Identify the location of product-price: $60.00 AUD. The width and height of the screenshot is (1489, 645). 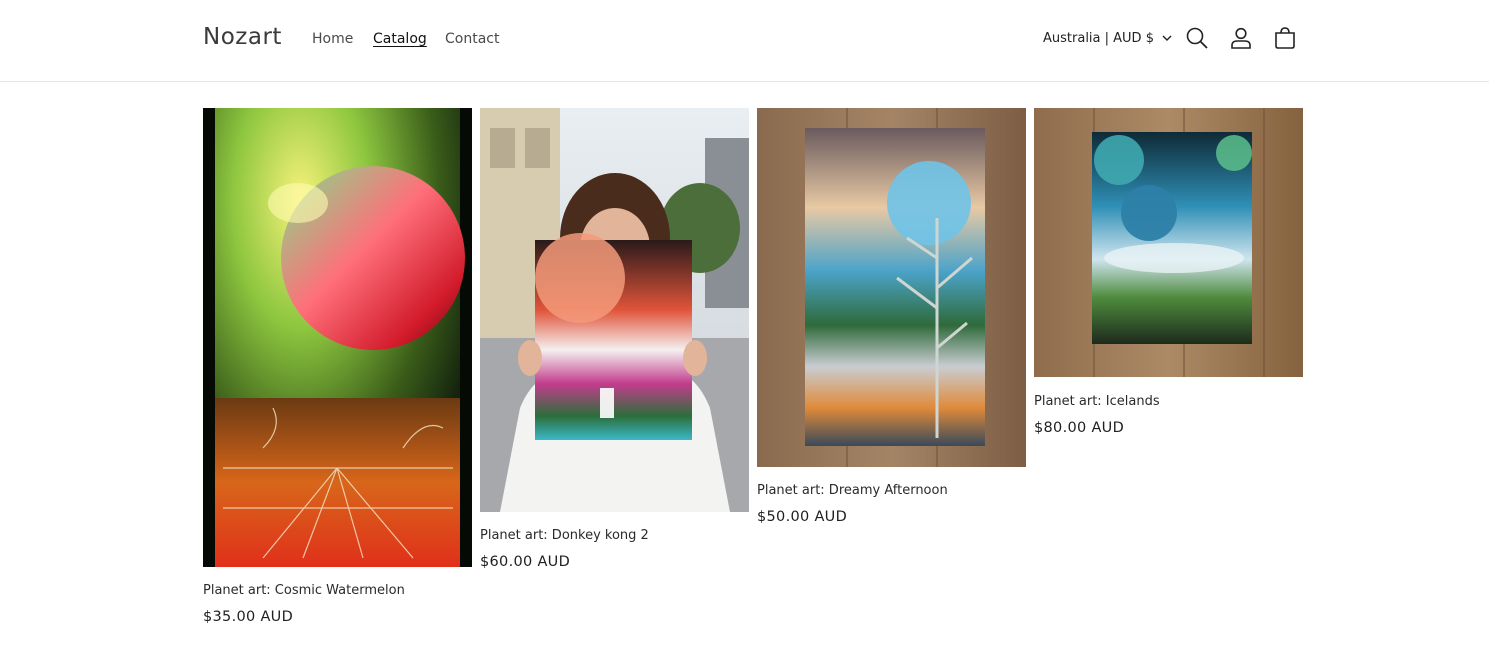
(525, 562).